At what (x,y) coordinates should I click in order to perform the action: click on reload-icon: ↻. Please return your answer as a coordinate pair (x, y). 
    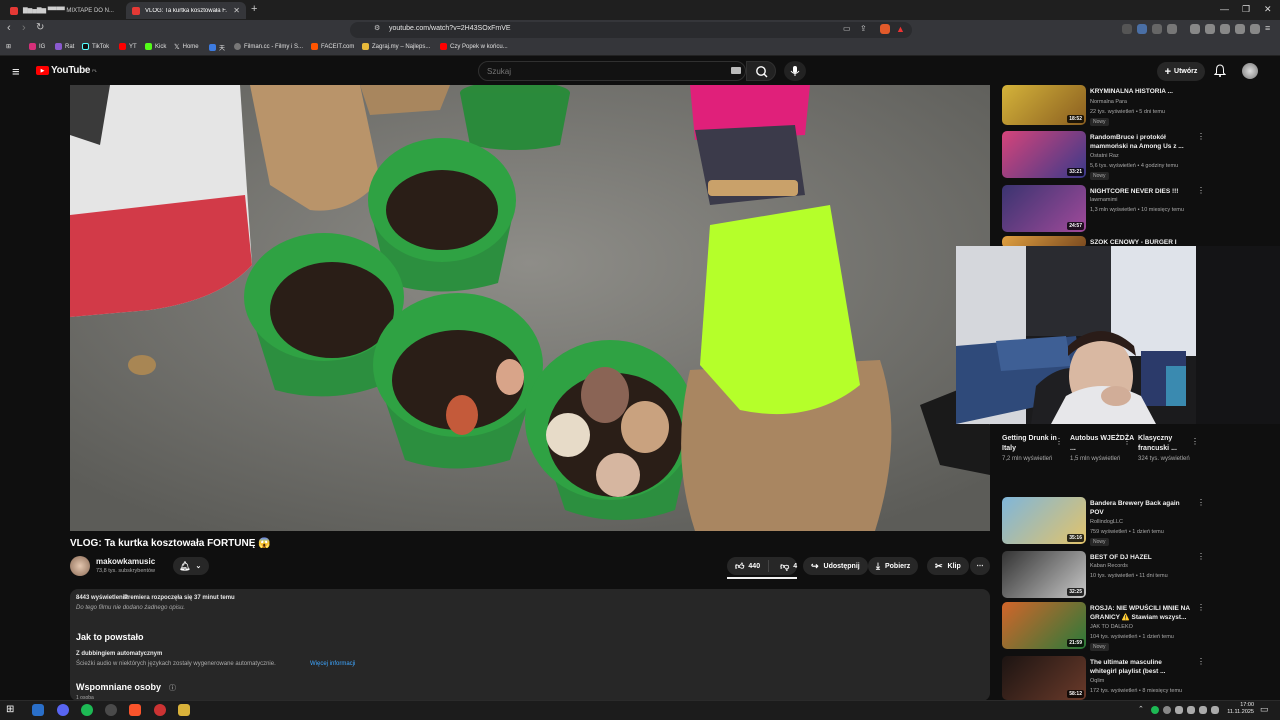
    Looking at the image, I should click on (40, 27).